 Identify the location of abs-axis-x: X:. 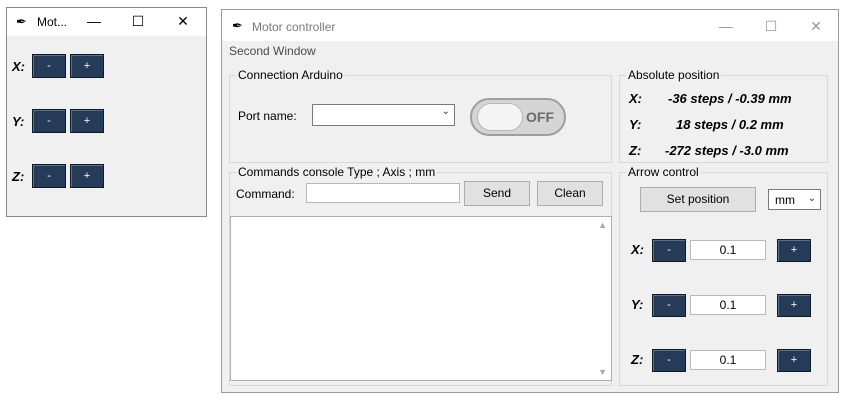
(635, 98).